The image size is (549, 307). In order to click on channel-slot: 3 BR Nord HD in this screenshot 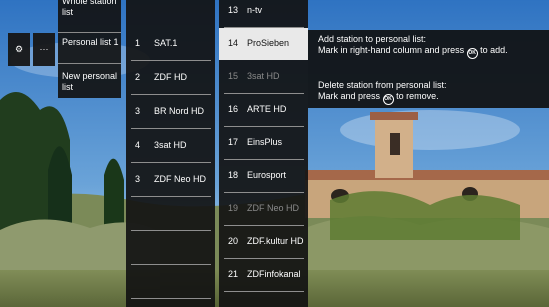, I will do `click(170, 112)`.